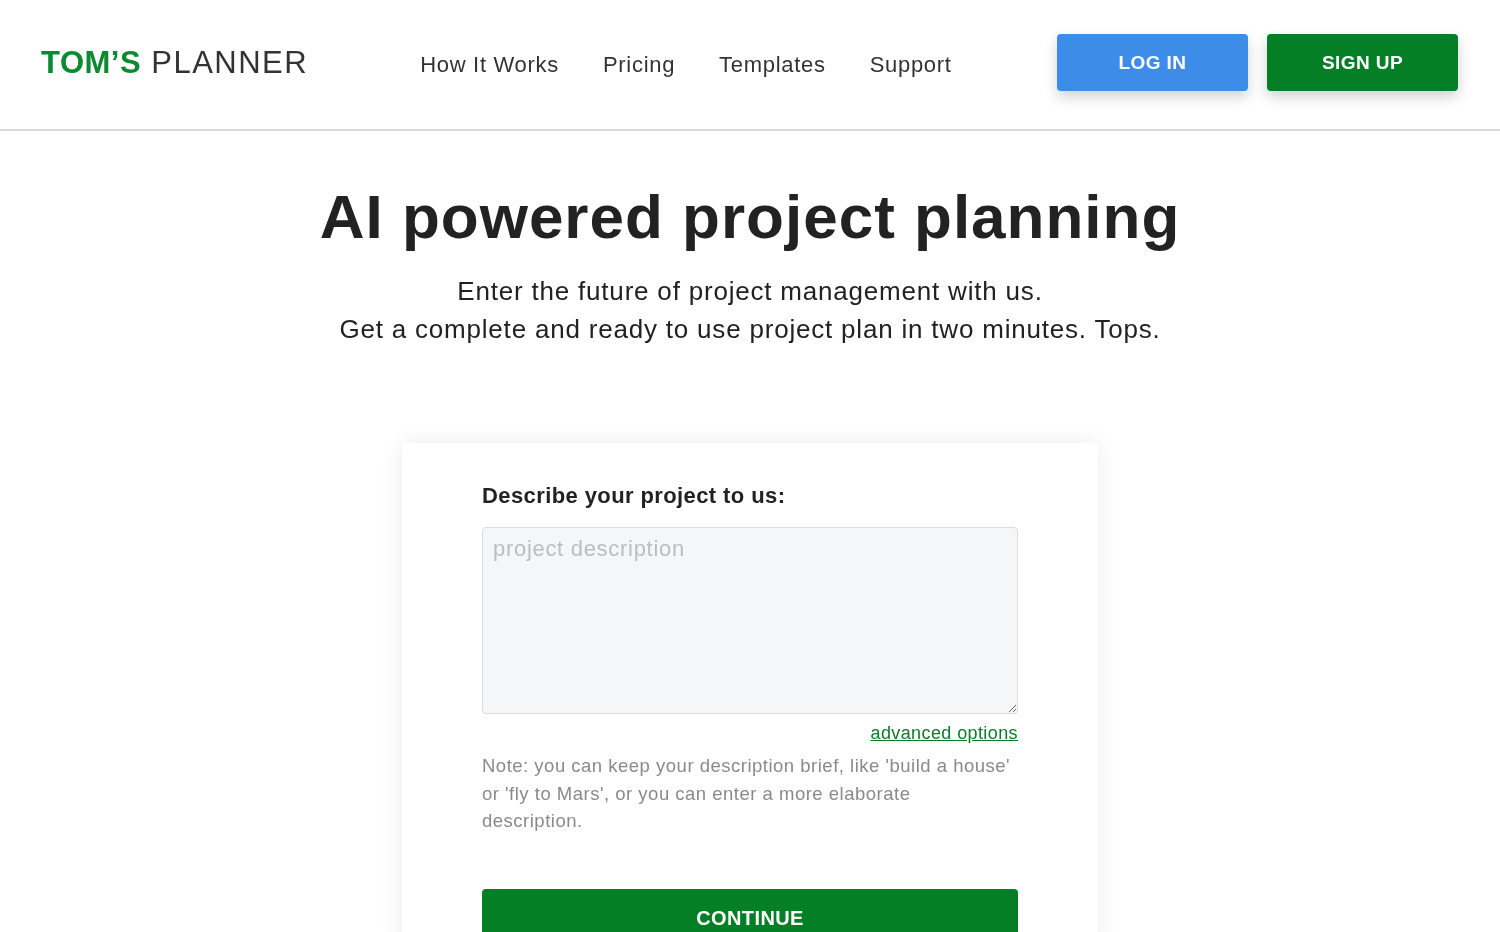 The height and width of the screenshot is (932, 1500). Describe the element at coordinates (910, 64) in the screenshot. I see `nav-link: Support` at that location.